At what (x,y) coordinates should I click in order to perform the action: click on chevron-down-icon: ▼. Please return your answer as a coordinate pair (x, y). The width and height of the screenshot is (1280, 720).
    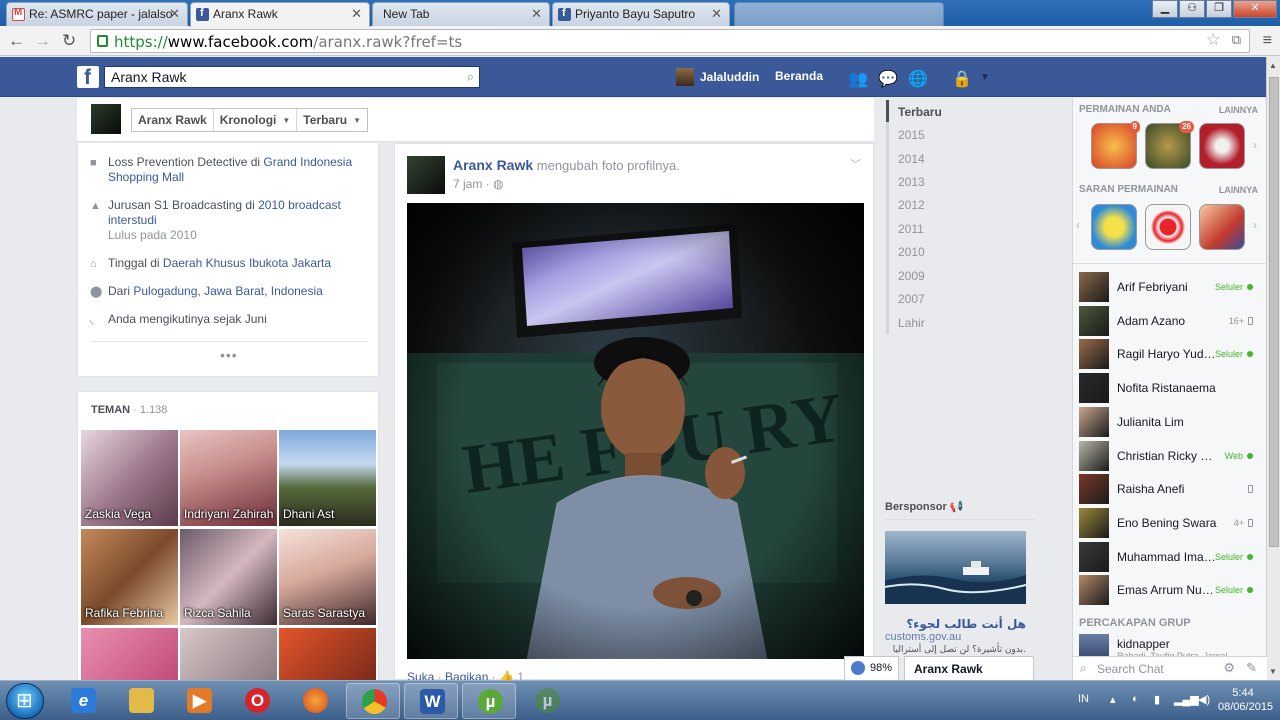
    Looking at the image, I should click on (985, 77).